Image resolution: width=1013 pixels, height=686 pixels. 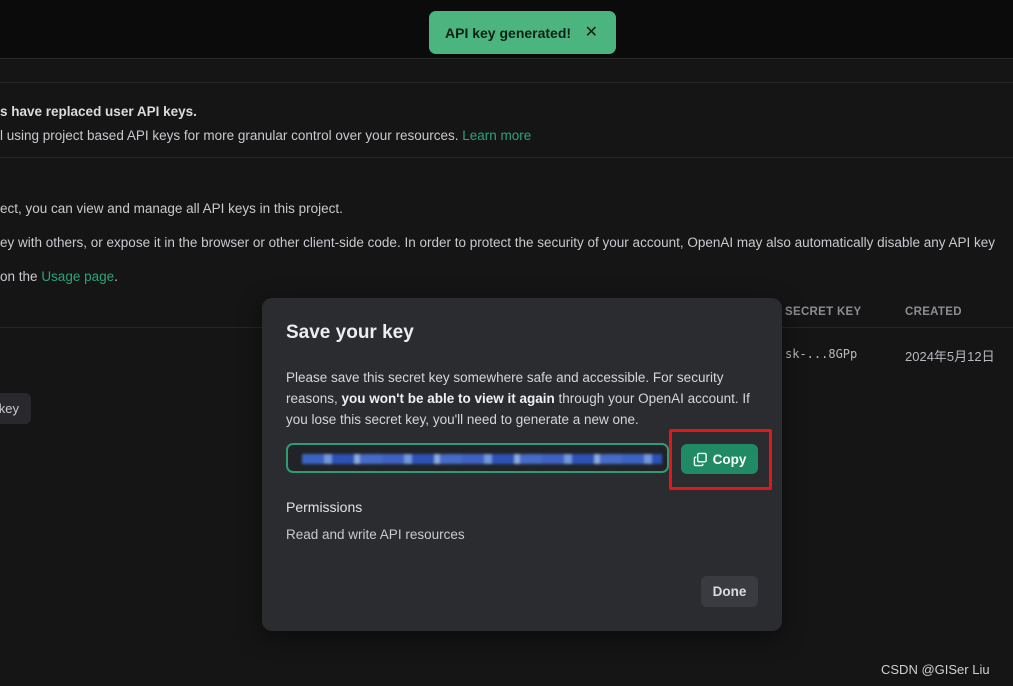 I want to click on column-header-secret-key: SECRET KEY, so click(x=823, y=312).